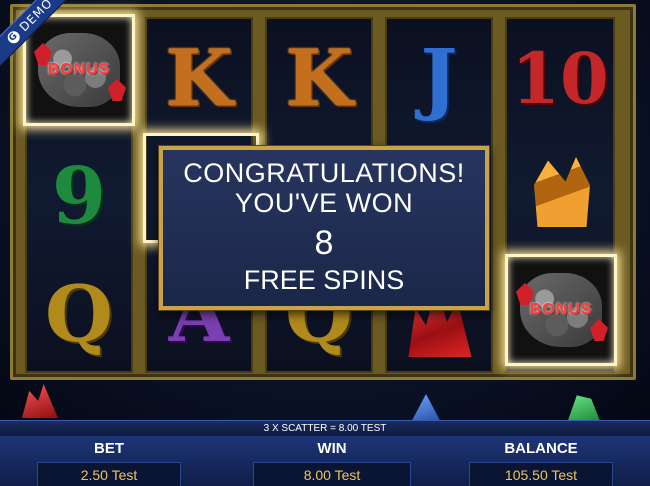 The image size is (650, 486). Describe the element at coordinates (332, 448) in the screenshot. I see `win-label: WIN` at that location.